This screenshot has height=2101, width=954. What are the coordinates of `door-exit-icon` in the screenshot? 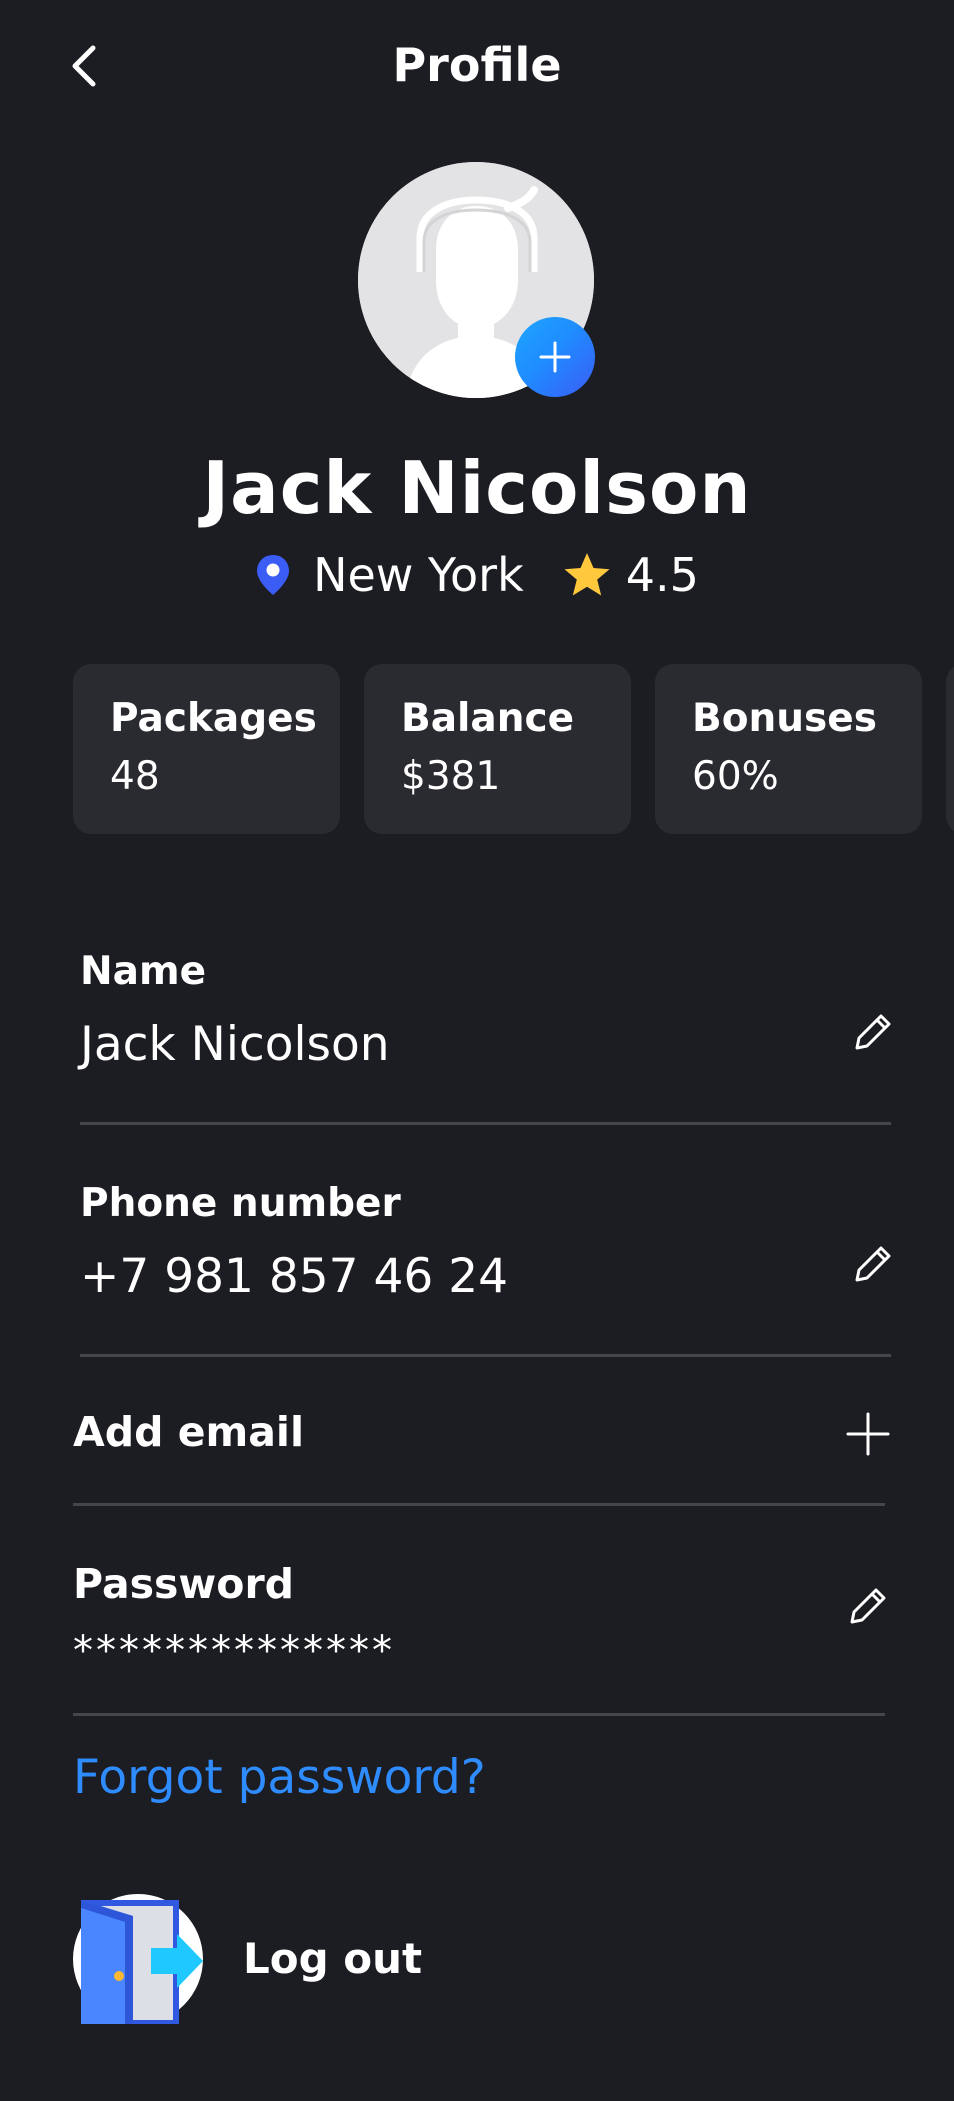 It's located at (138, 1959).